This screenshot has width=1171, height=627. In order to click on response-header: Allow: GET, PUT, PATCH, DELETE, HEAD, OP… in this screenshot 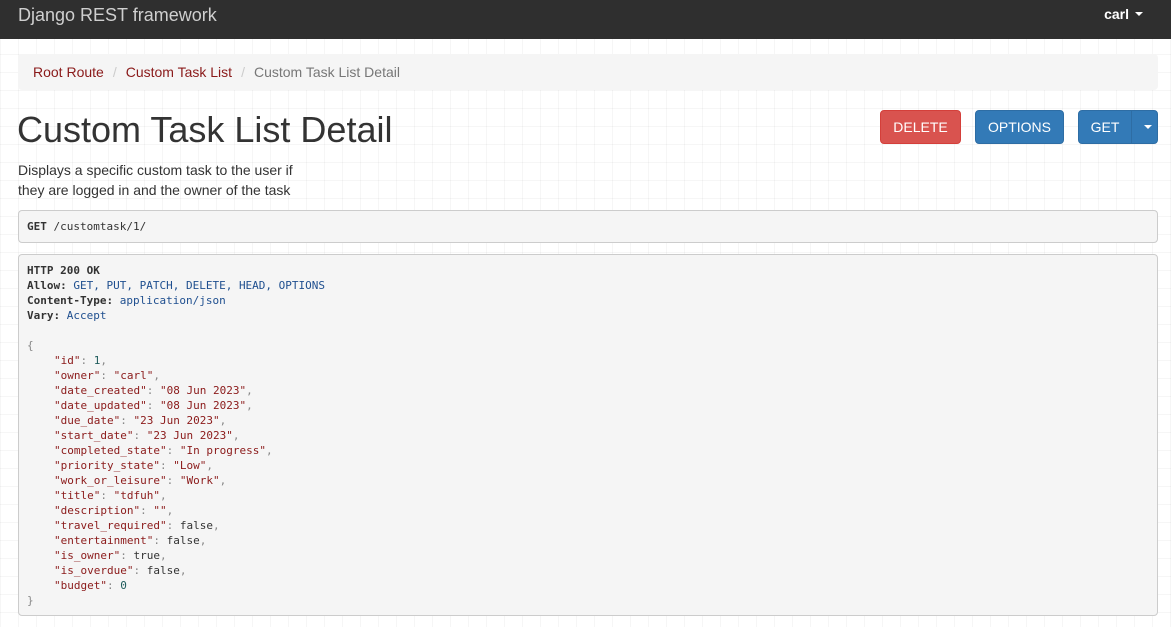, I will do `click(176, 285)`.